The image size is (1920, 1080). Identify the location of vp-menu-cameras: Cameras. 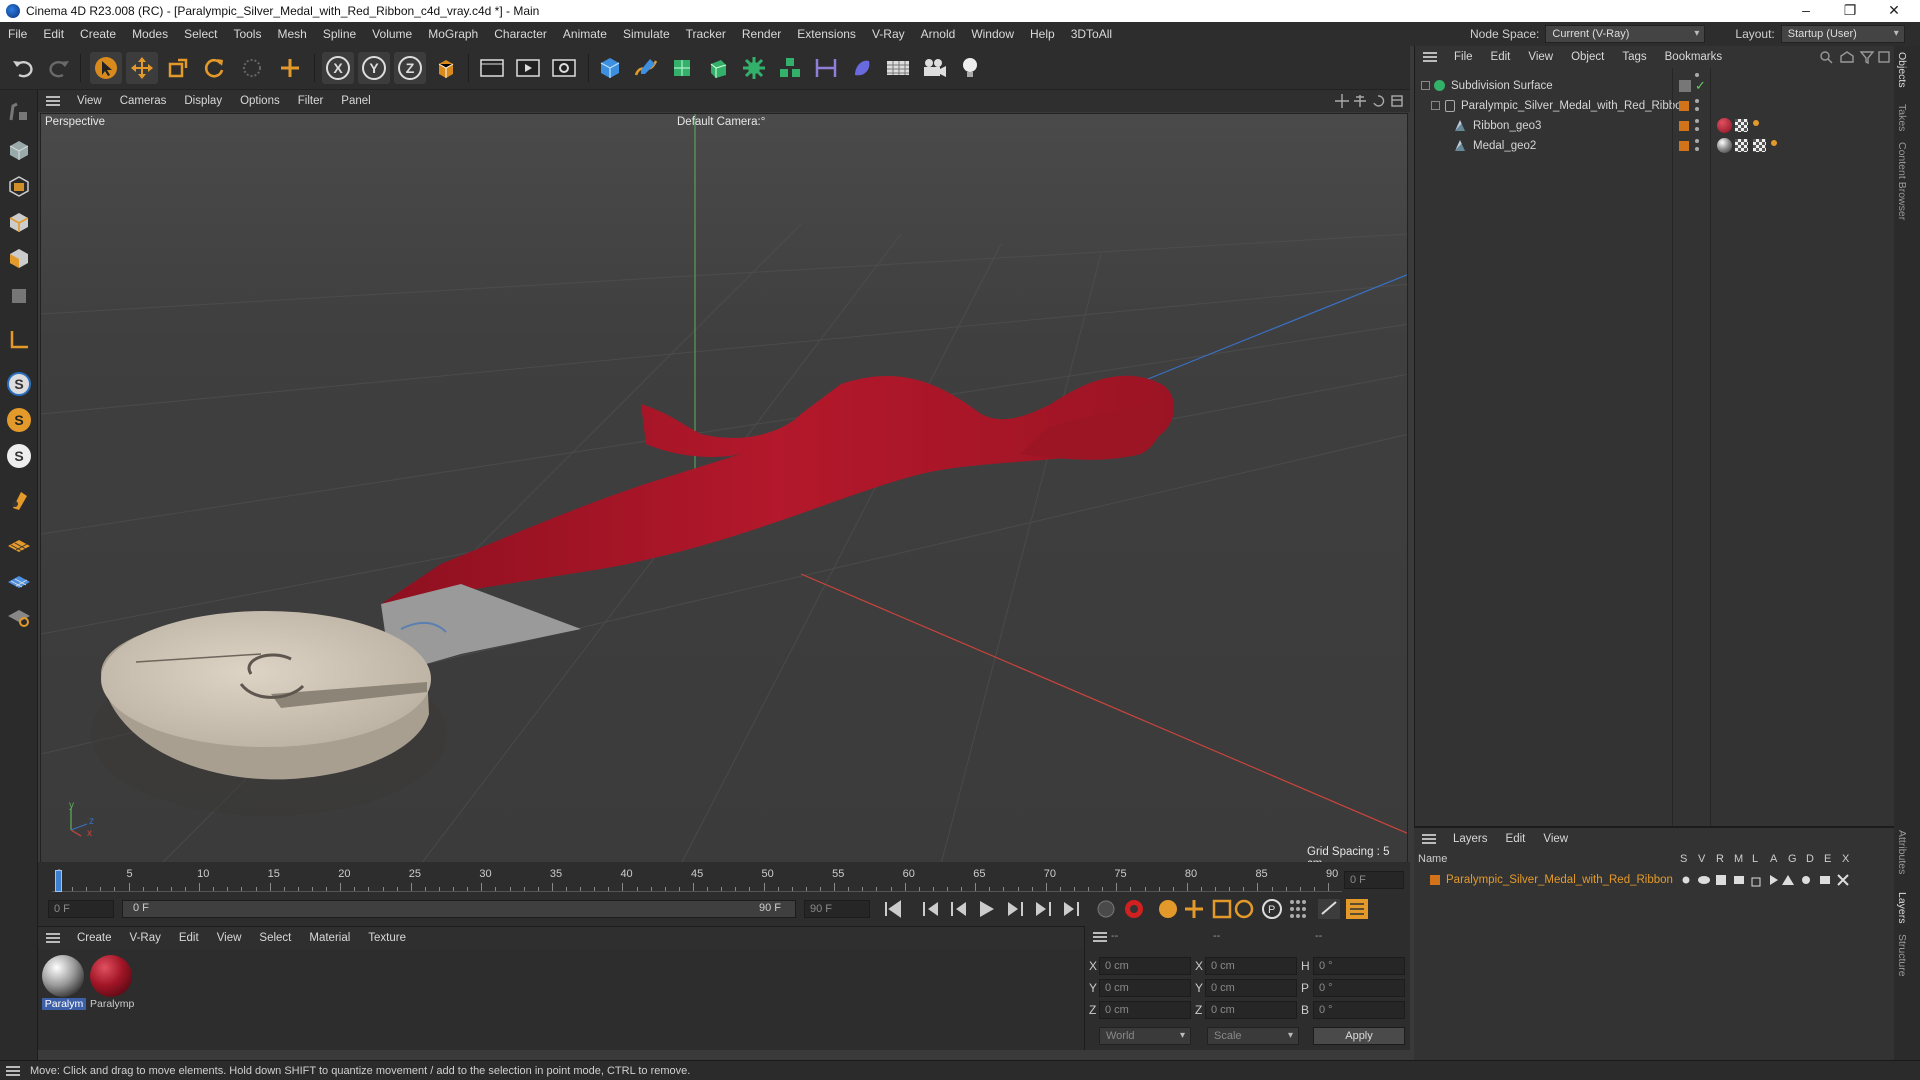
(143, 101).